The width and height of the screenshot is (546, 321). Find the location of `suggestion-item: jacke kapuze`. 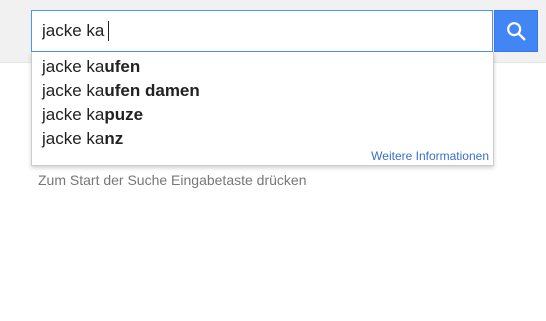

suggestion-item: jacke kapuze is located at coordinates (262, 115).